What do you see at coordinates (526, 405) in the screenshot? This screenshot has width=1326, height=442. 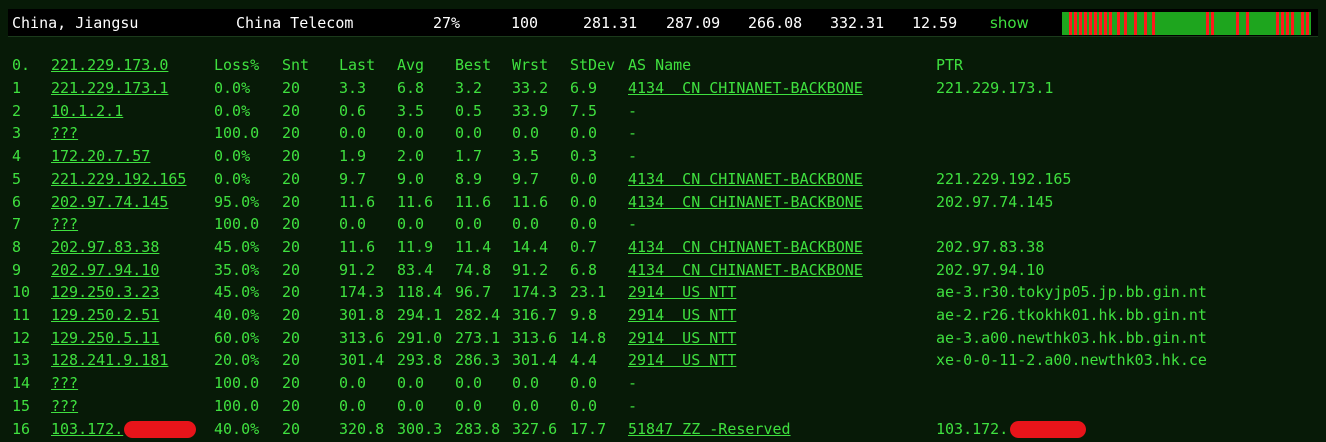 I see `cell-wrst: 0.0` at bounding box center [526, 405].